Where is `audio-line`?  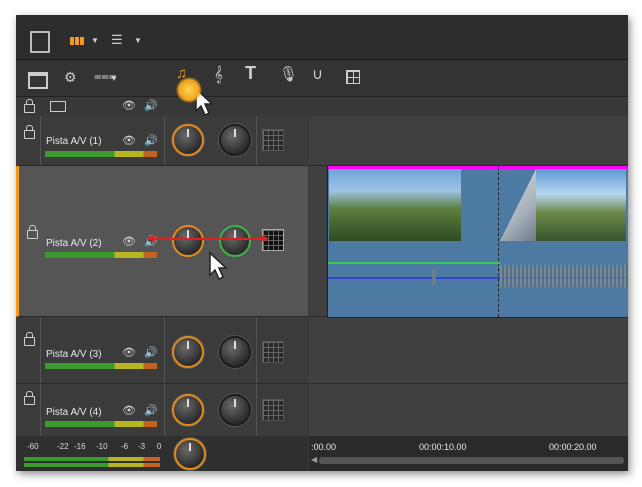 audio-line is located at coordinates (414, 263).